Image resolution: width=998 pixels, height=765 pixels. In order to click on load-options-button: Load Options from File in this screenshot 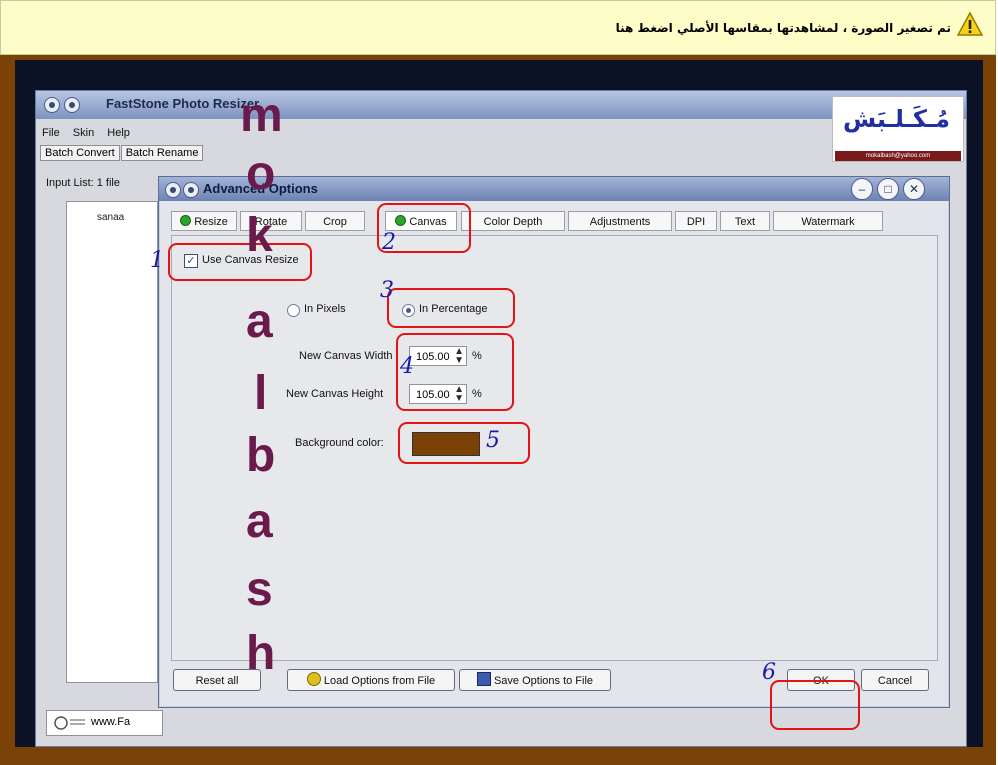, I will do `click(371, 680)`.